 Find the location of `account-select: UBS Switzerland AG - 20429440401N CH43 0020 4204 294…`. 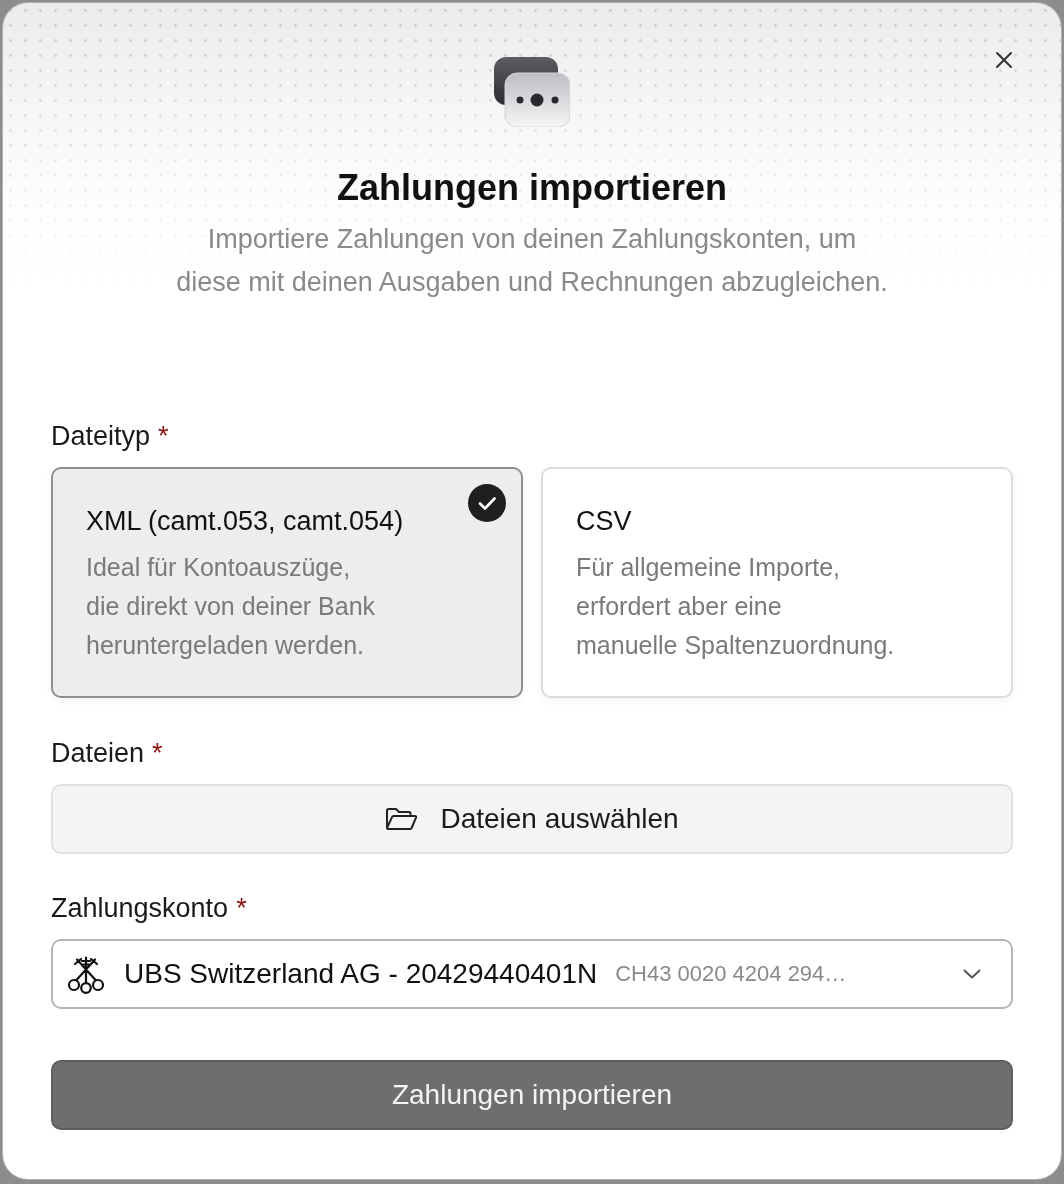

account-select: UBS Switzerland AG - 20429440401N CH43 0020 4204 294… is located at coordinates (532, 974).